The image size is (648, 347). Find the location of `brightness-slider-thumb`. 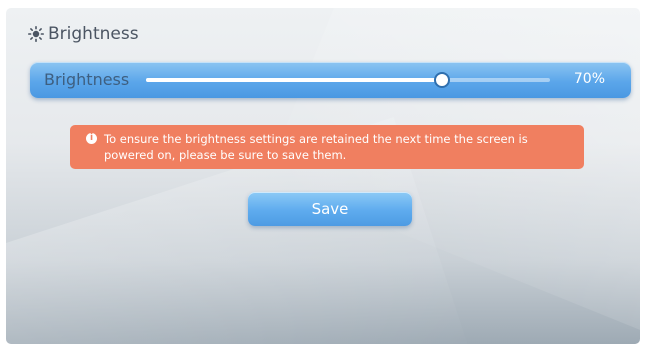

brightness-slider-thumb is located at coordinates (441, 80).